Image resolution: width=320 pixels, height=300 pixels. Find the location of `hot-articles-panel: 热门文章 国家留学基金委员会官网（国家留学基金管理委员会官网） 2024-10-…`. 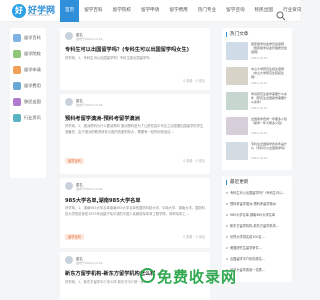

hot-articles-panel: 热门文章 国家留学基金委员会官网（国家留学基金管理委员会官网） 2024-10-… is located at coordinates (257, 99).